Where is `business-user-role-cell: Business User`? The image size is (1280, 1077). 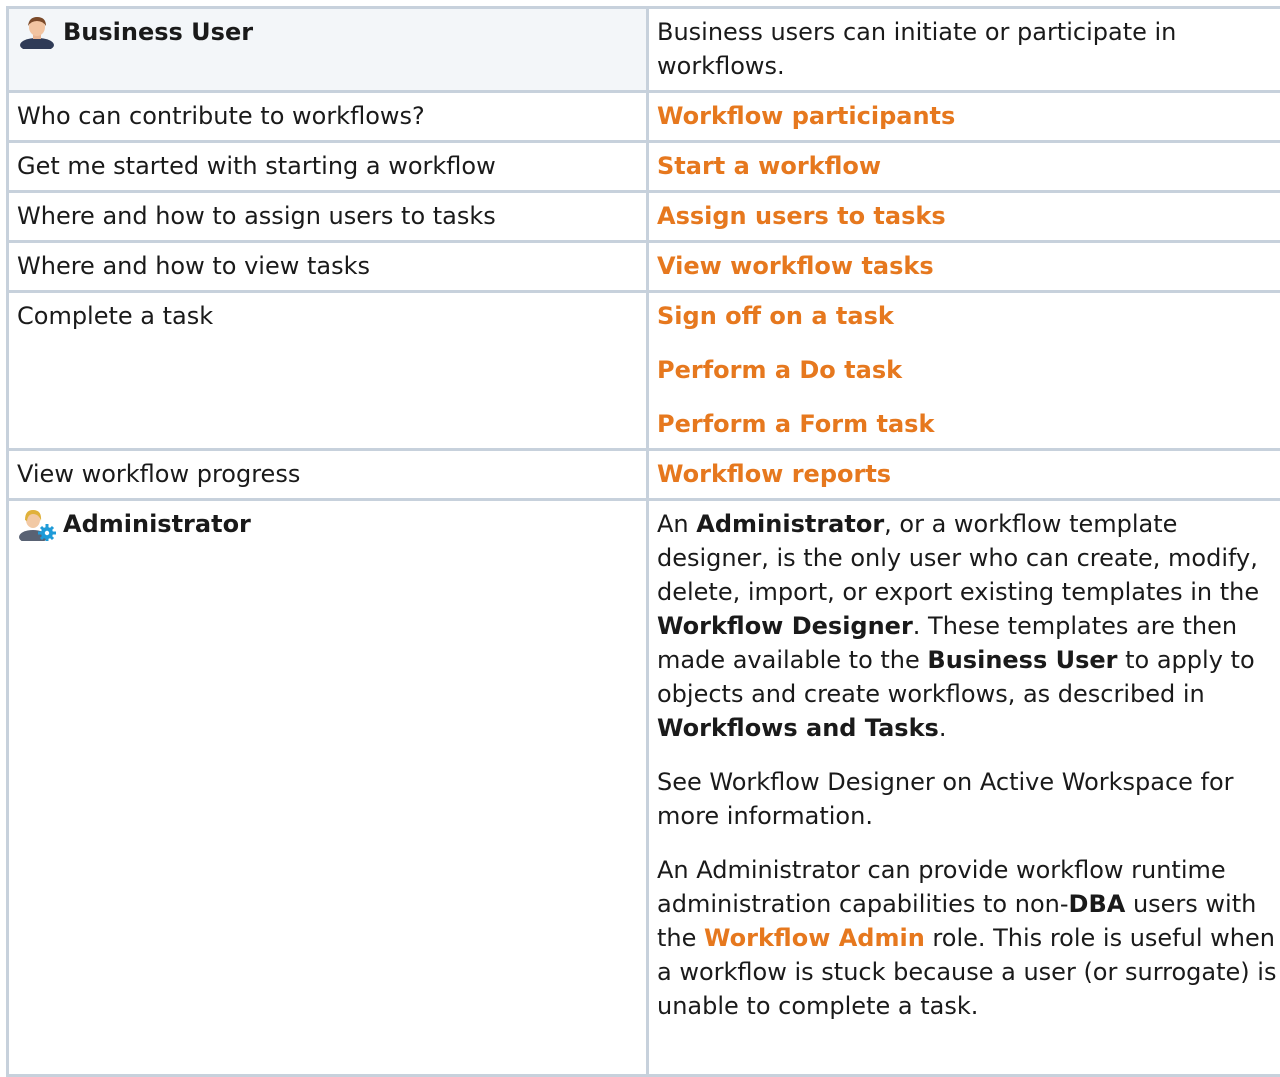
business-user-role-cell: Business User is located at coordinates (328, 50).